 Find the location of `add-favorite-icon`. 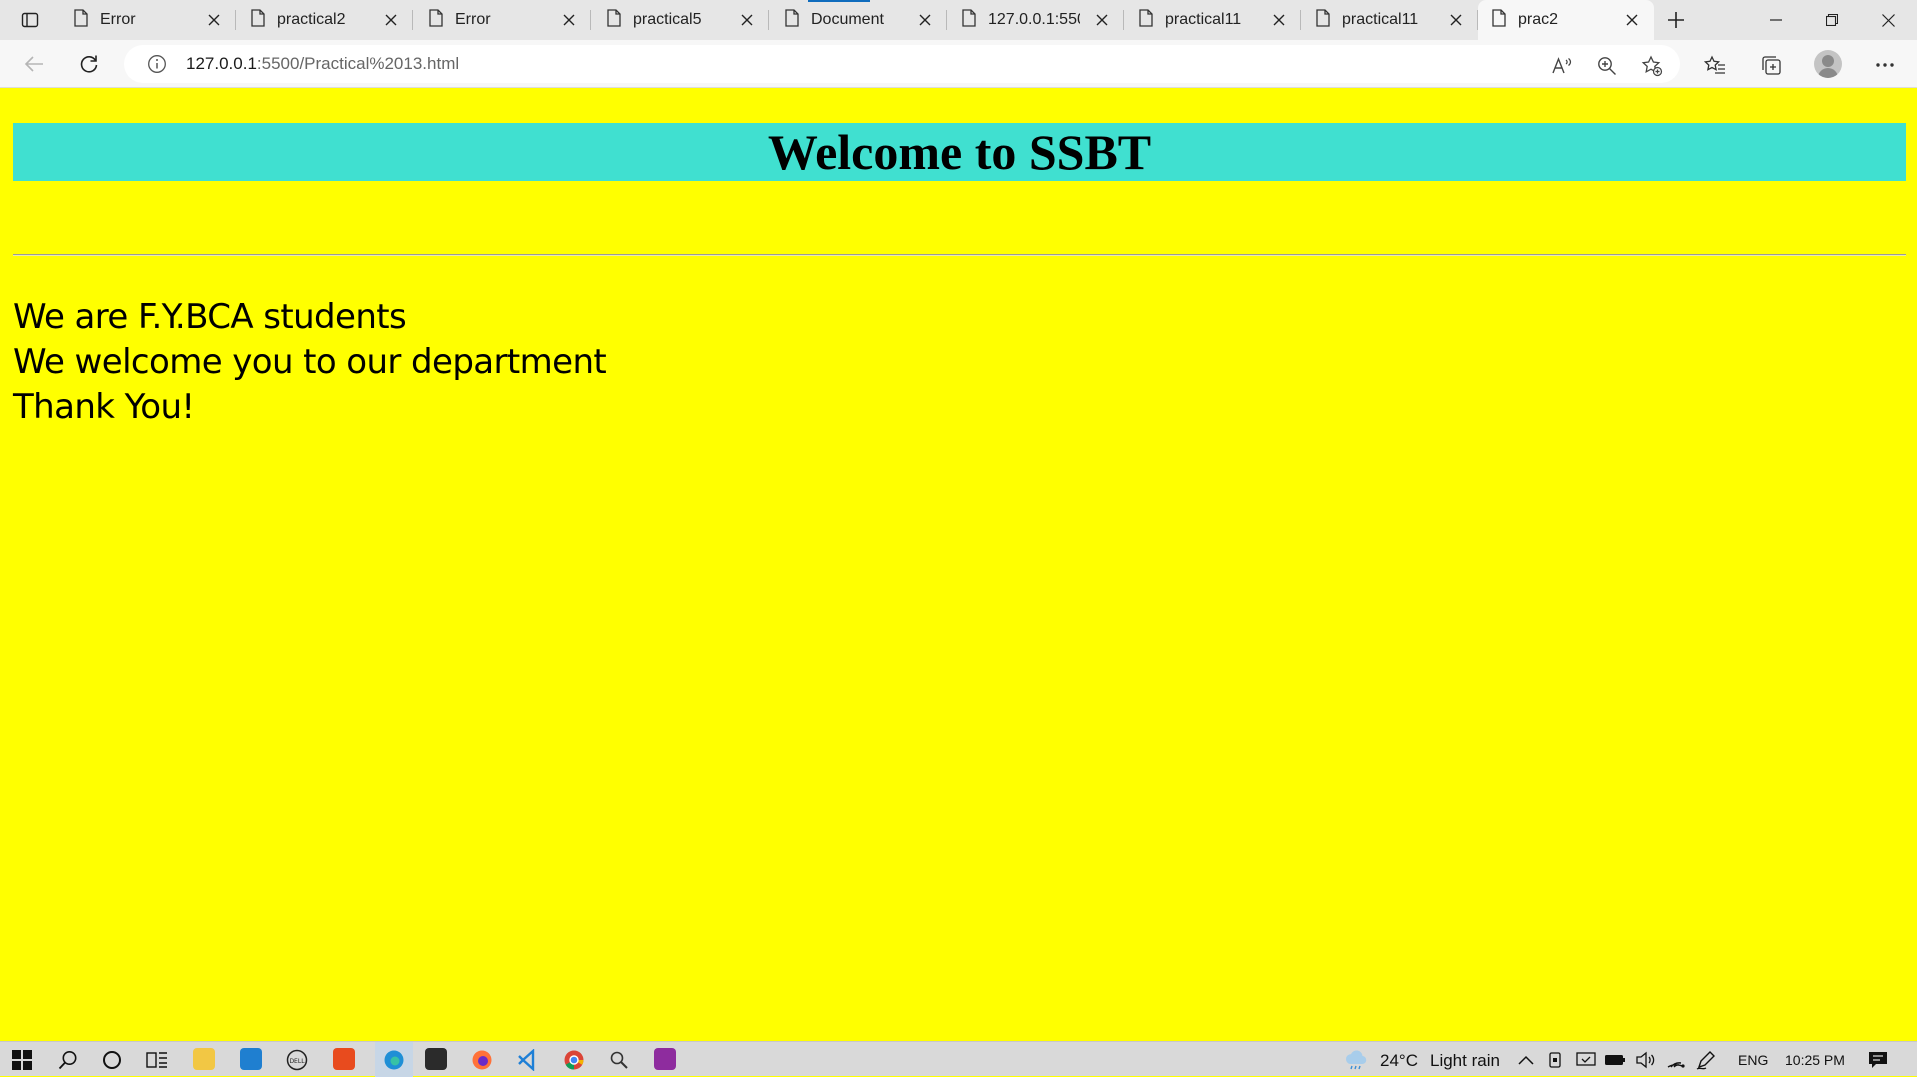

add-favorite-icon is located at coordinates (1652, 66).